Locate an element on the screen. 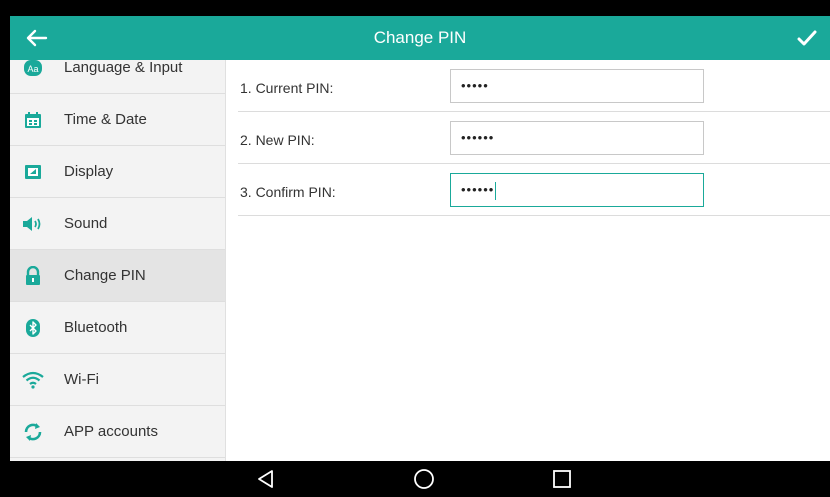 This screenshot has height=497, width=830. sidebar-item-language-input: Aa Language & Input is located at coordinates (117, 77).